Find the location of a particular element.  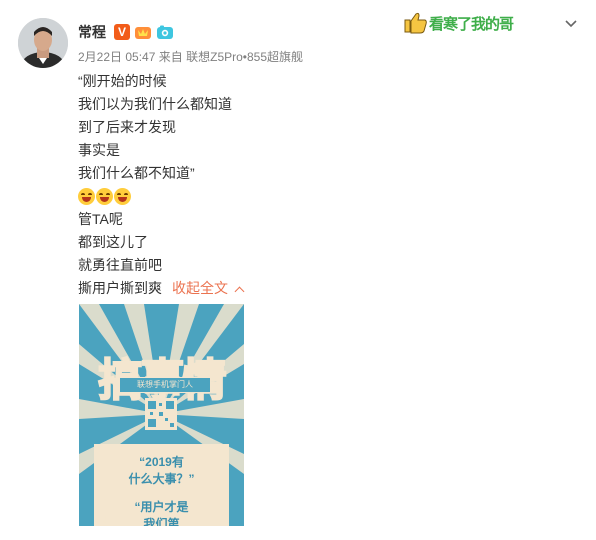

poster-question-1-text: “2019有 什么大事？” is located at coordinates (161, 470).